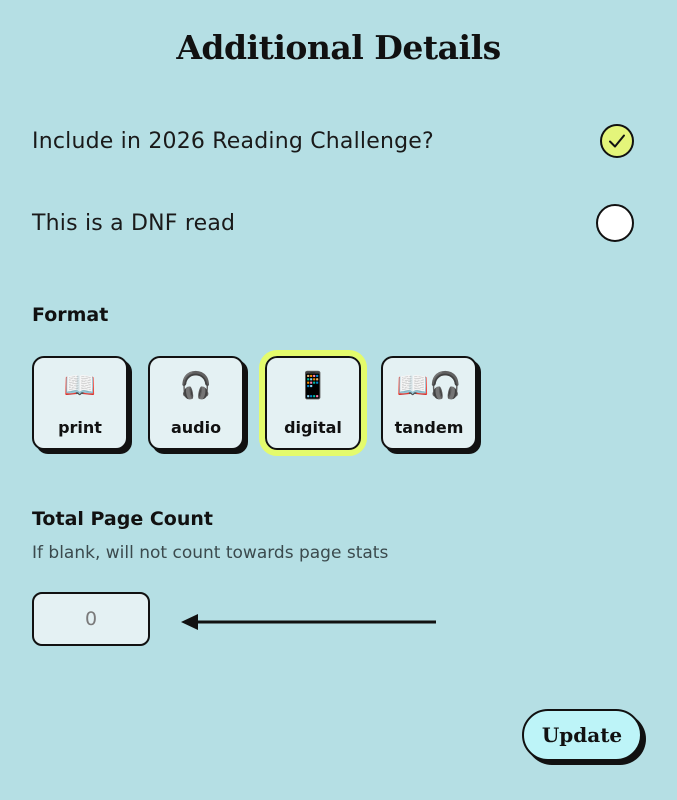  I want to click on dnf-checkbox, so click(615, 223).